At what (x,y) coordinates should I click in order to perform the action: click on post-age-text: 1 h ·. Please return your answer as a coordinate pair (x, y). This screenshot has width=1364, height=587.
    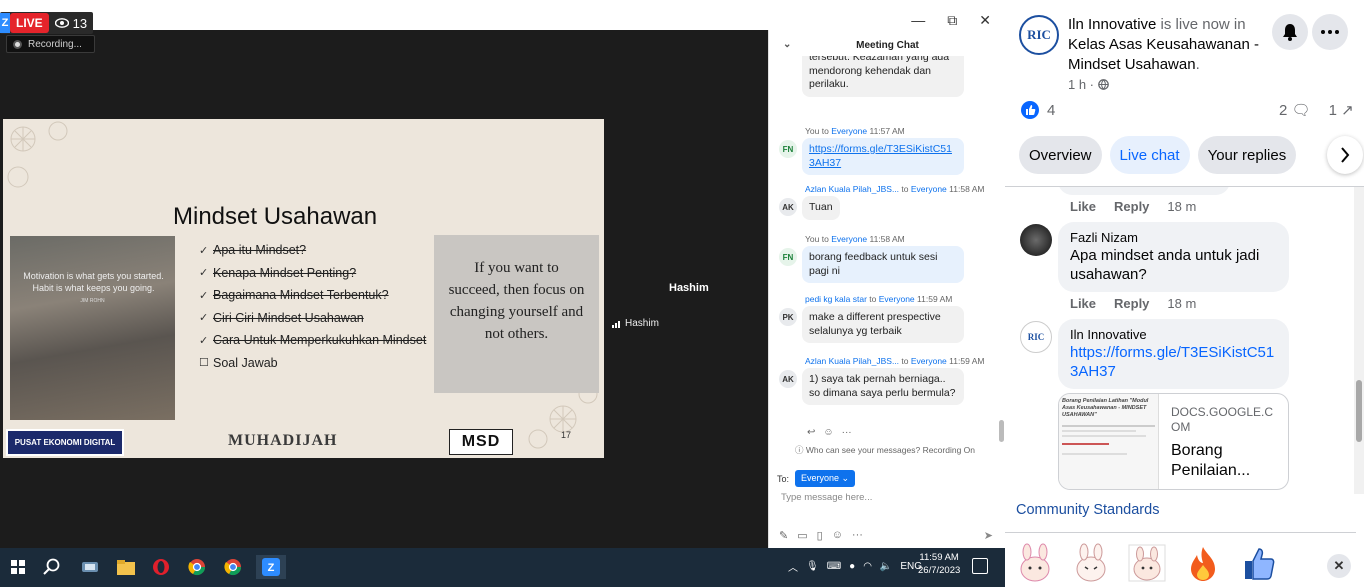
    Looking at the image, I should click on (1081, 84).